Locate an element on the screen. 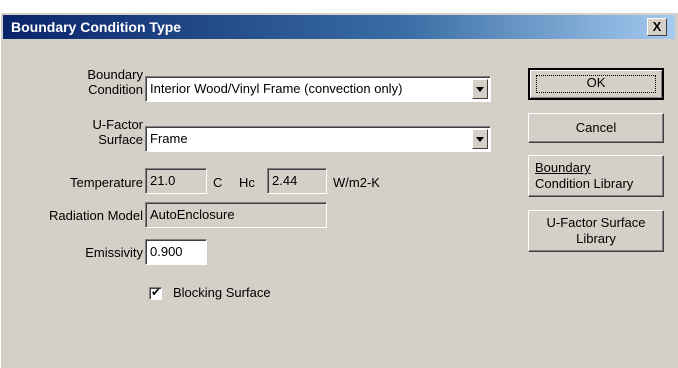  emissivity-label: Emissivity is located at coordinates (114, 252).